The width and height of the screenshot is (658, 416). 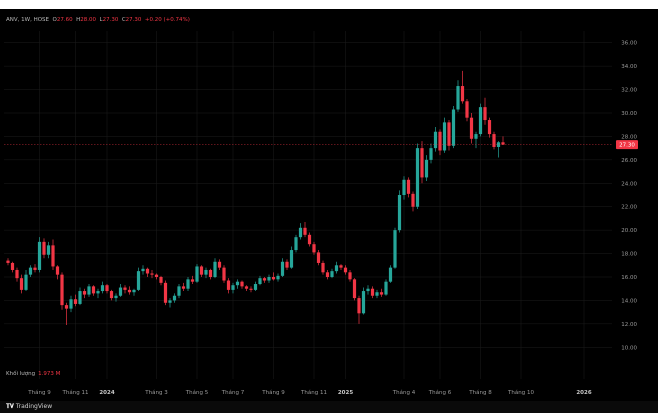 What do you see at coordinates (133, 20) in the screenshot?
I see `close-value: 27.30` at bounding box center [133, 20].